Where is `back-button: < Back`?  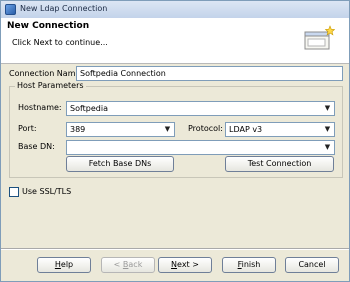
back-button: < Back is located at coordinates (128, 265).